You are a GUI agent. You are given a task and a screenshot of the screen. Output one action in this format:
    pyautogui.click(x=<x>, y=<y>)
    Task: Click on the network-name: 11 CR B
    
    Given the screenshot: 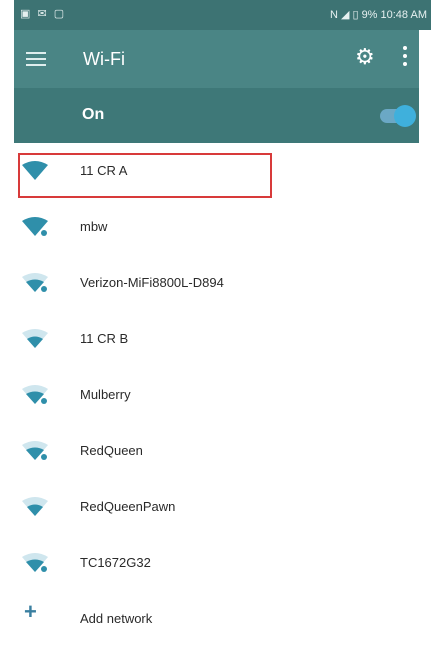 What is the action you would take?
    pyautogui.click(x=104, y=338)
    